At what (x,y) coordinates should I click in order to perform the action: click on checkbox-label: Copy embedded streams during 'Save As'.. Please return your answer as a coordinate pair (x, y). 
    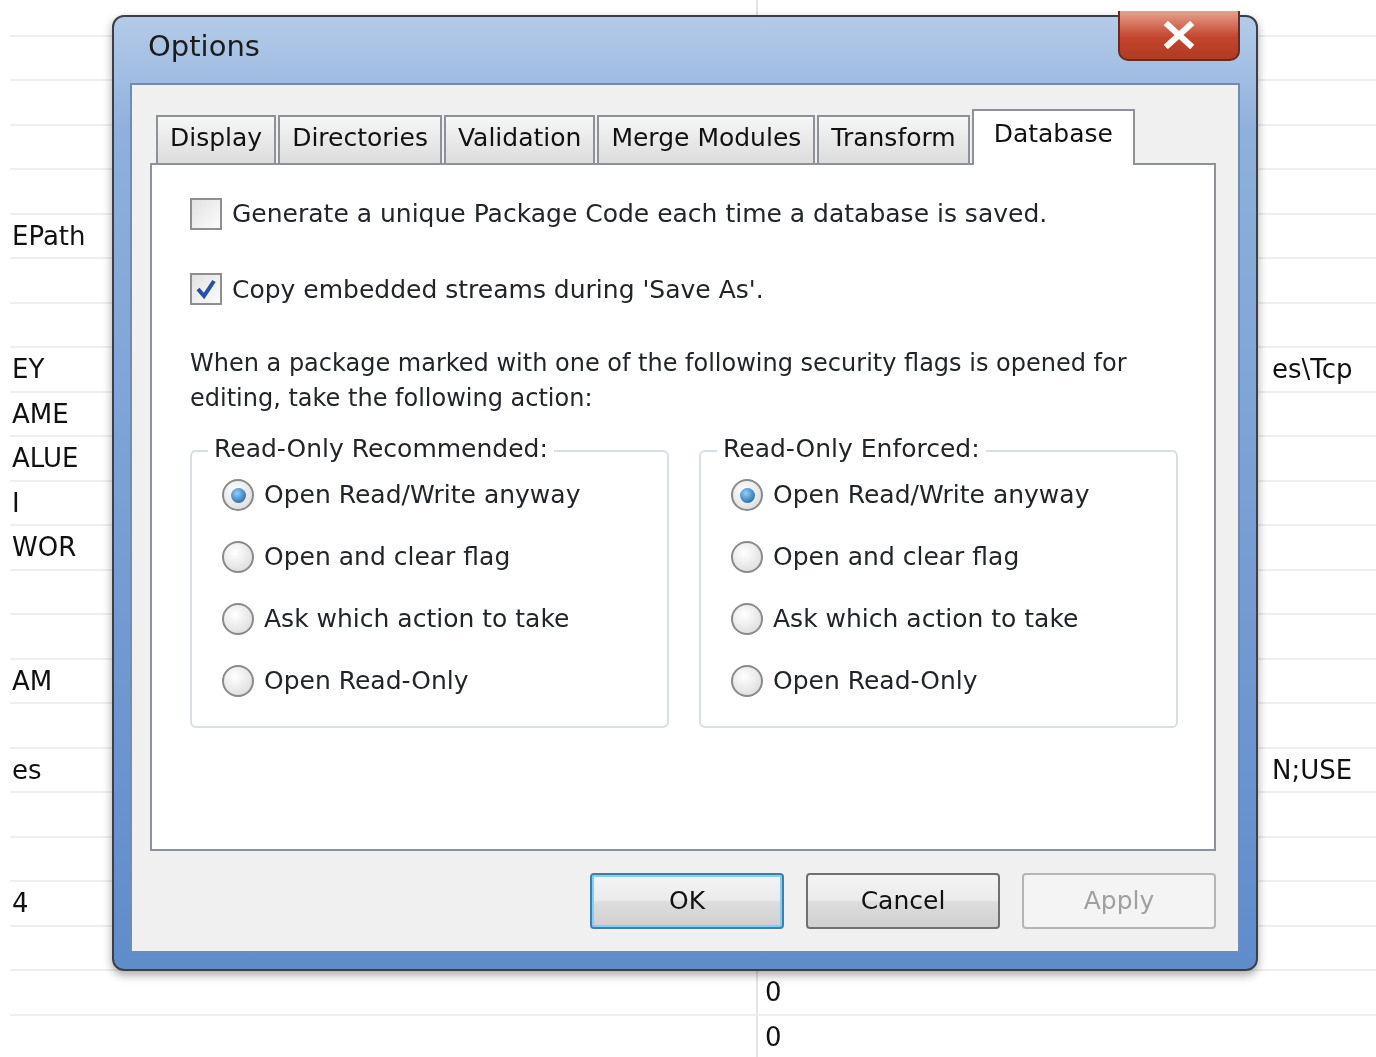
    Looking at the image, I should click on (498, 289).